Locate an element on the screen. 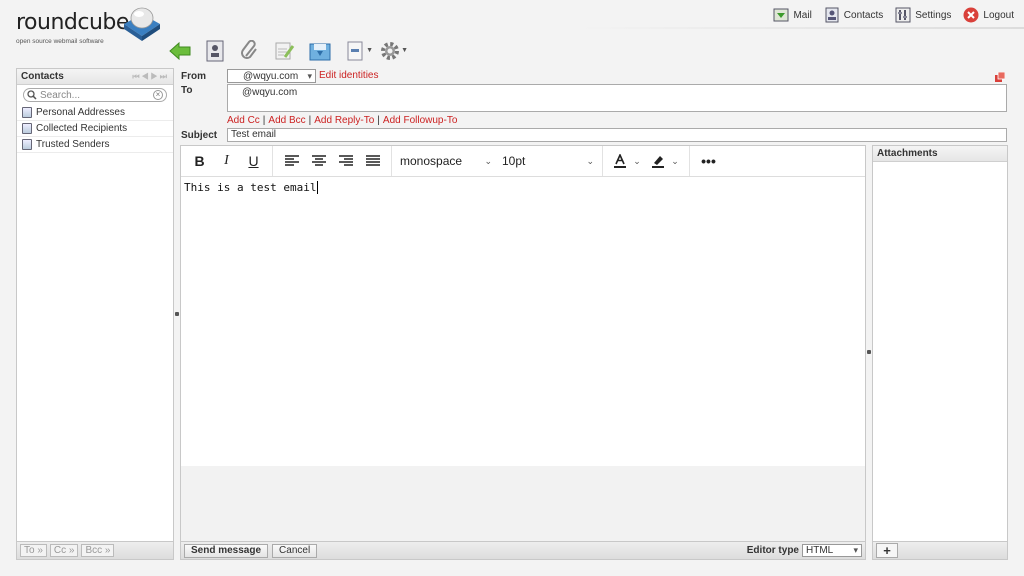 This screenshot has width=1024, height=576. font-family-select: monospace ⌄ is located at coordinates (446, 161).